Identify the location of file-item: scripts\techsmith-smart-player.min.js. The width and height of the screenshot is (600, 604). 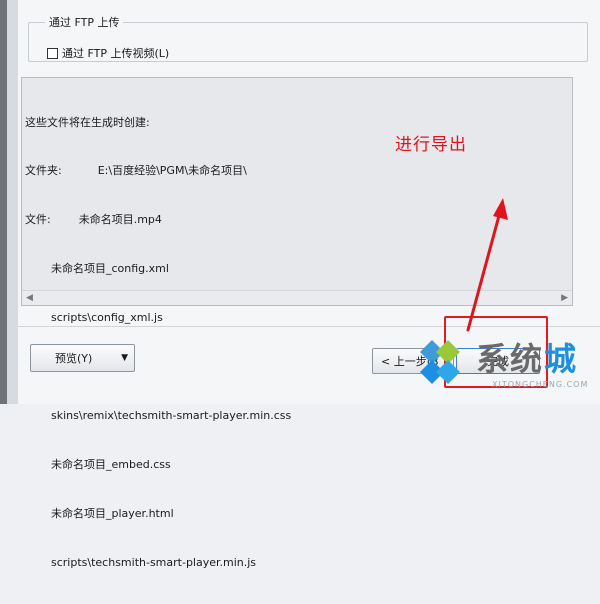
(154, 562).